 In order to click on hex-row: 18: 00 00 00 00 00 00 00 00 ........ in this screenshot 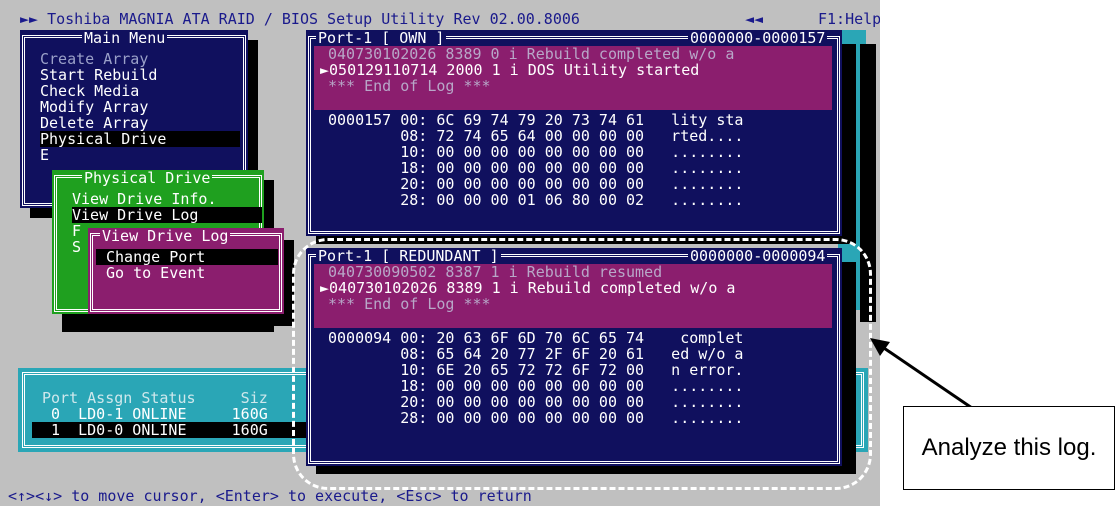, I will do `click(536, 168)`.